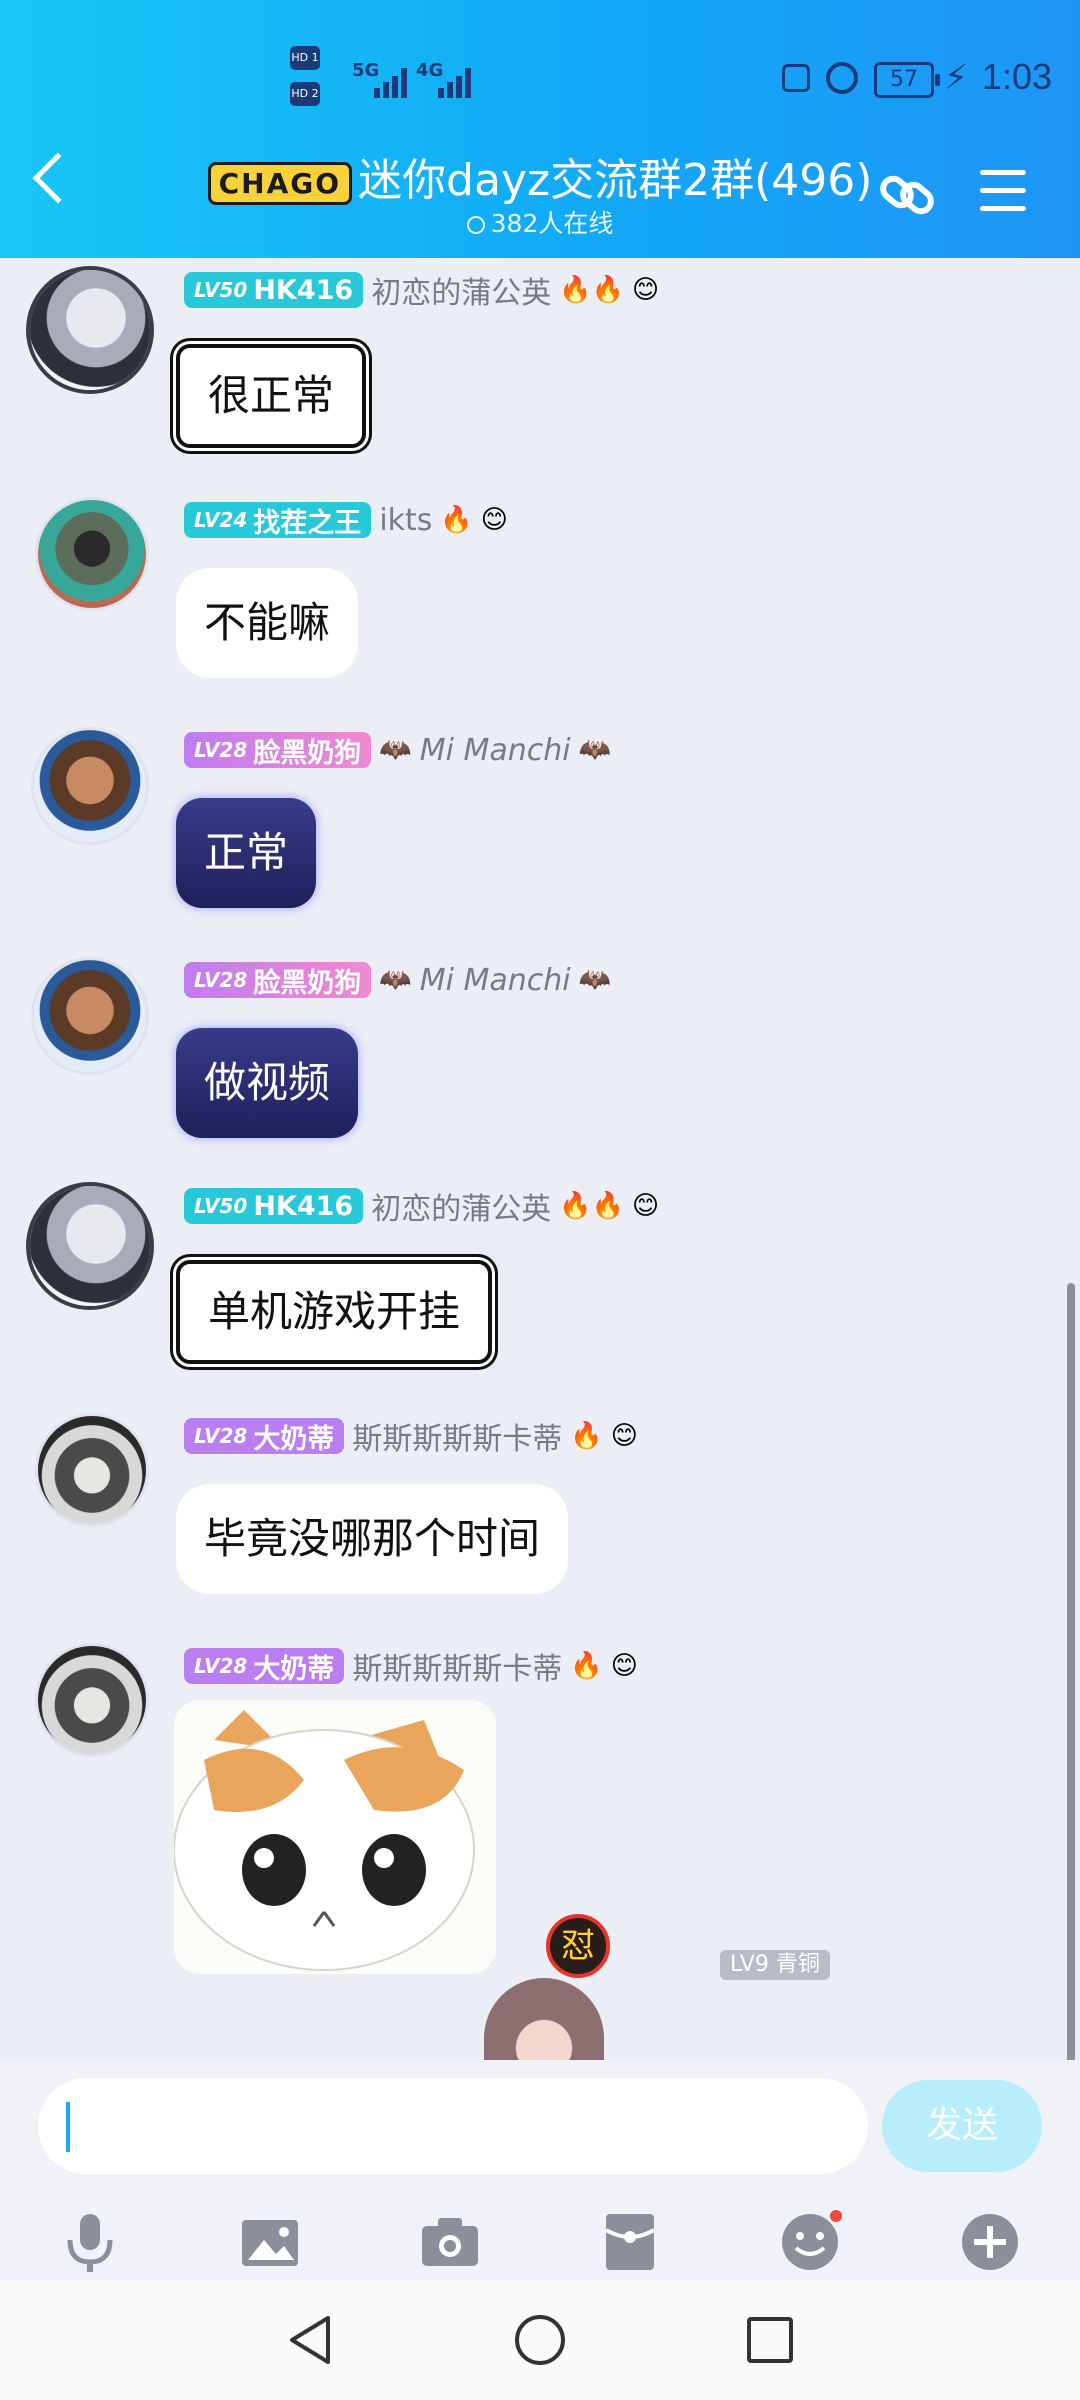 This screenshot has width=1080, height=2400. What do you see at coordinates (366, 70) in the screenshot?
I see `network1-label: 5G` at bounding box center [366, 70].